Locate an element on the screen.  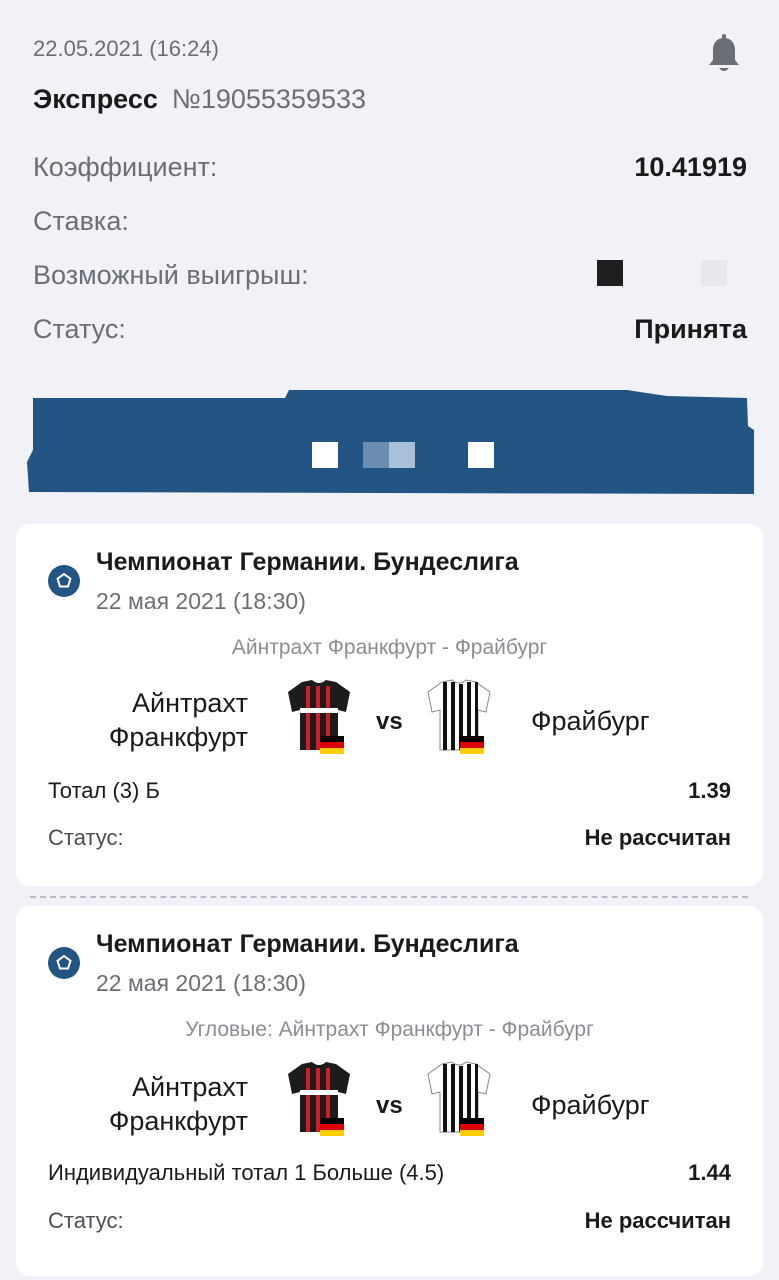
market-row: Тотал (3) Б 1.39 is located at coordinates (389, 793).